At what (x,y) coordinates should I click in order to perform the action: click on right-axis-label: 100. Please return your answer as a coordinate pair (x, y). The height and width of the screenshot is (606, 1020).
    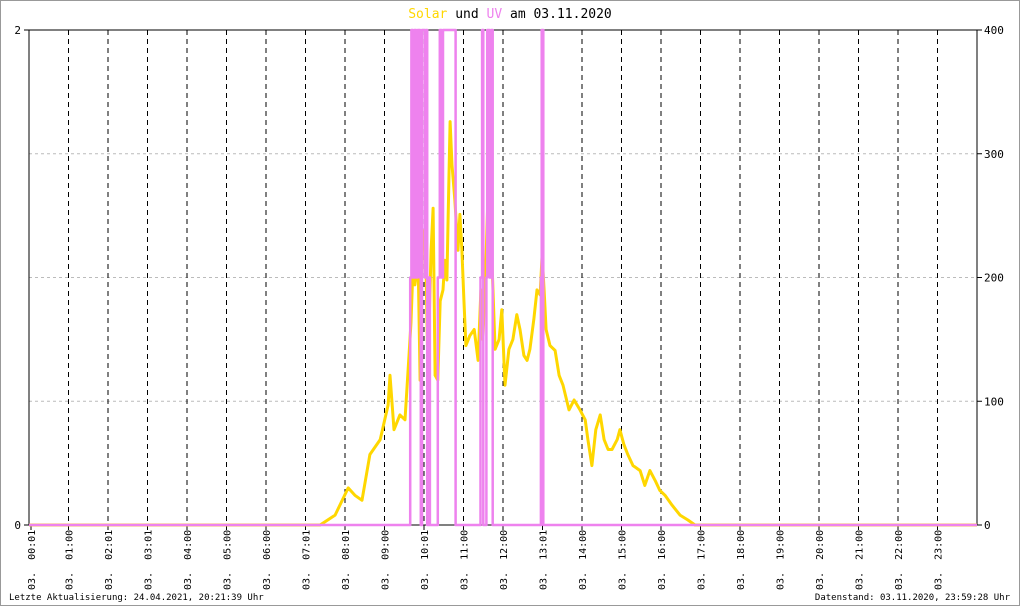
    Looking at the image, I should click on (994, 401).